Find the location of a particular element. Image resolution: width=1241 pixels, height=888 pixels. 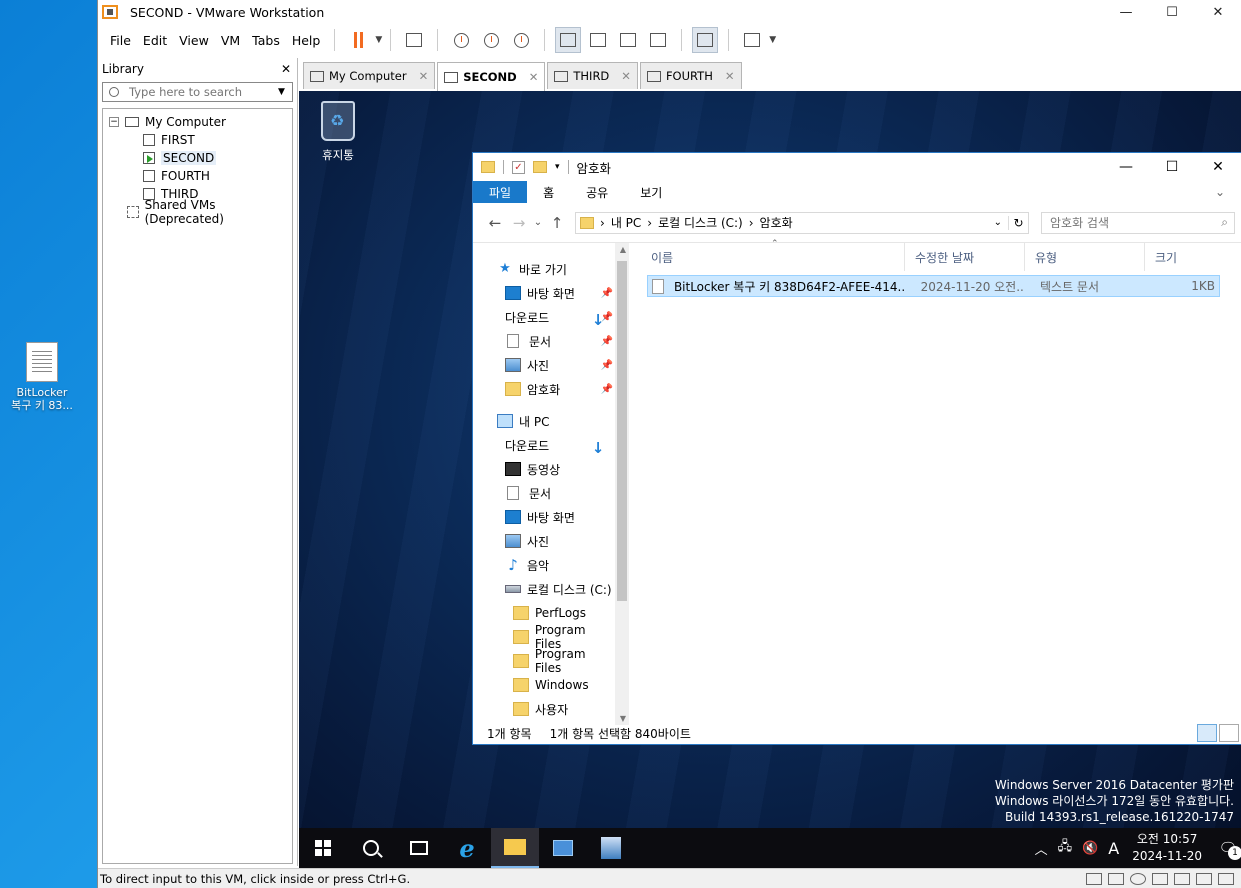

take-snapshot-button is located at coordinates (461, 40).